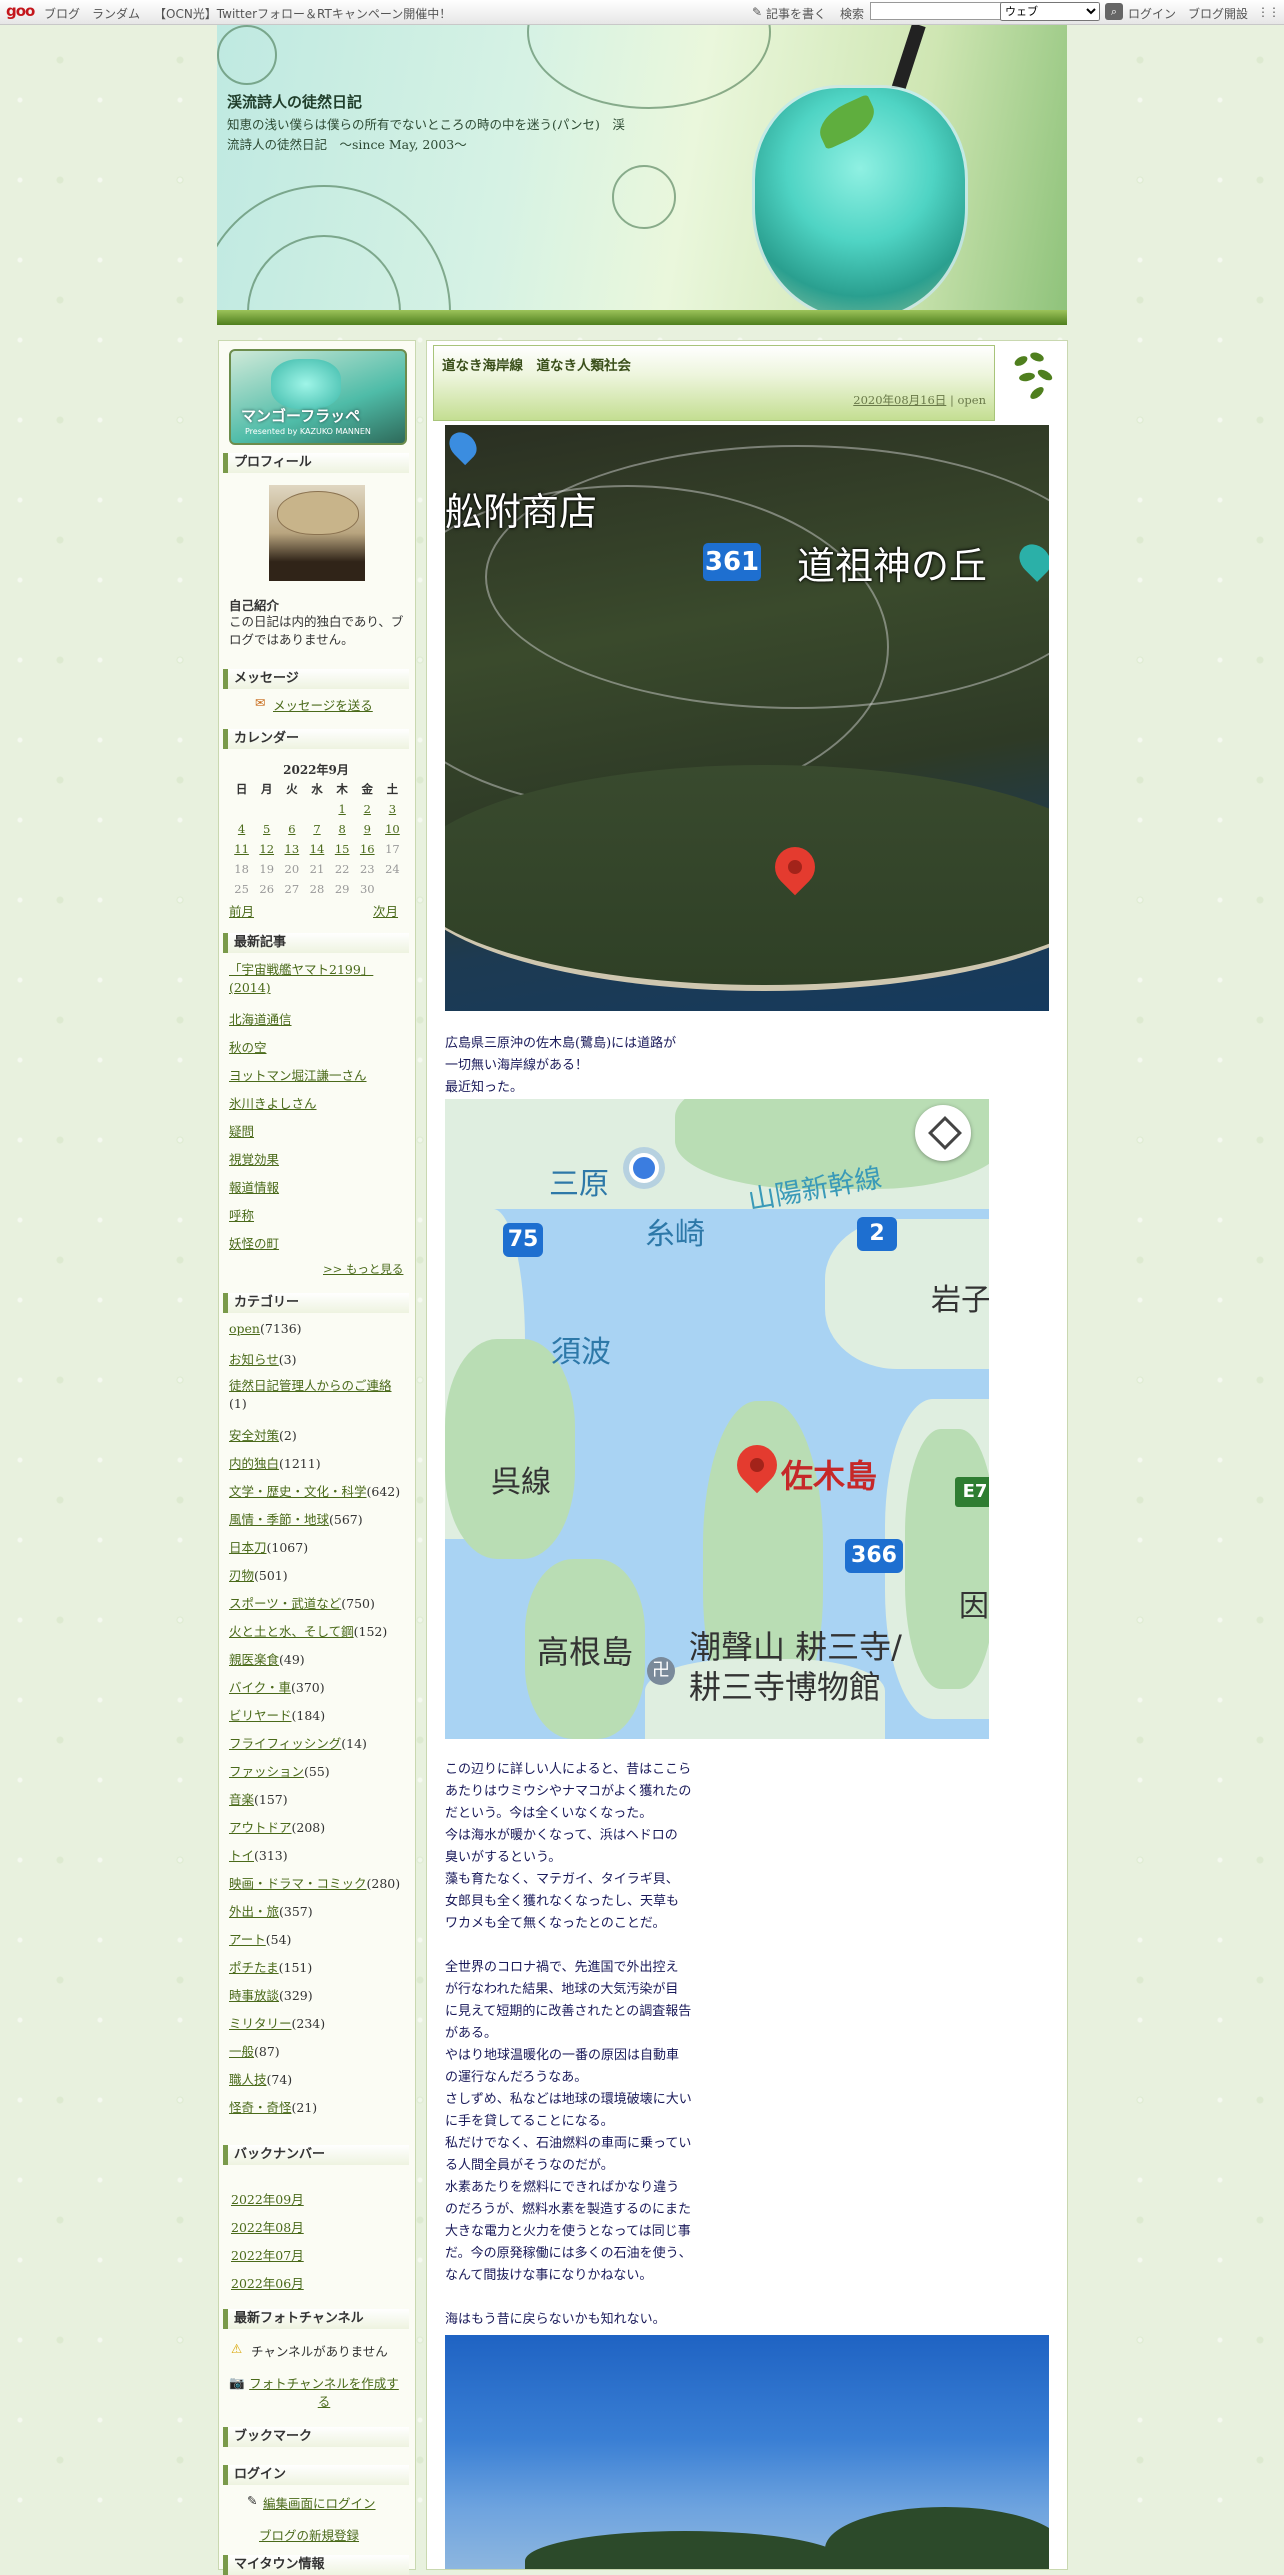  I want to click on category-count: (357), so click(296, 1911).